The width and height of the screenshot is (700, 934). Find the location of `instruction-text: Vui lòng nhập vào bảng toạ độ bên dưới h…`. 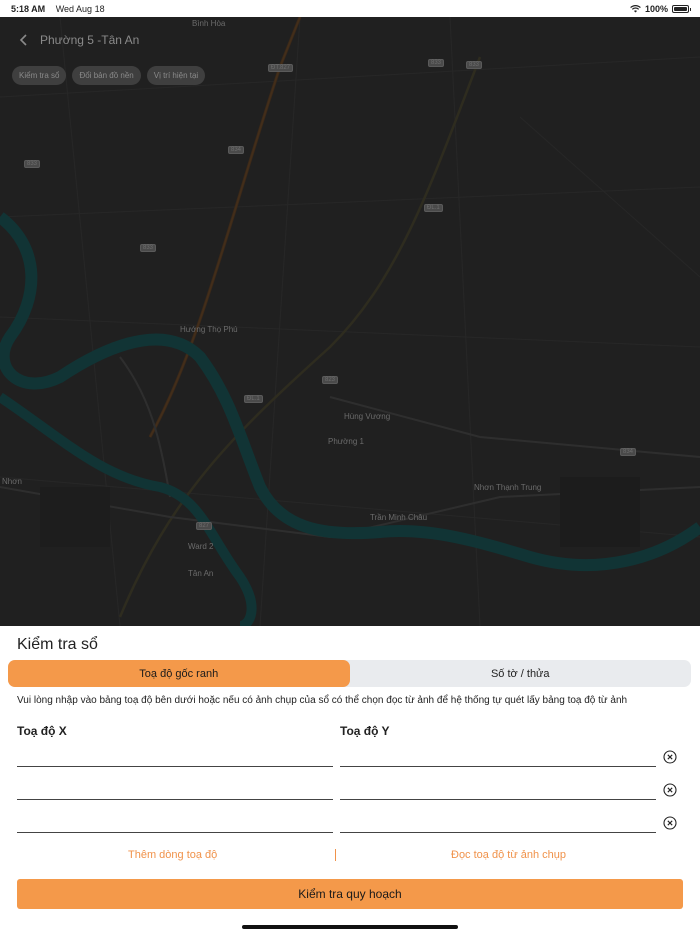

instruction-text: Vui lòng nhập vào bảng toạ độ bên dưới h… is located at coordinates (322, 700).